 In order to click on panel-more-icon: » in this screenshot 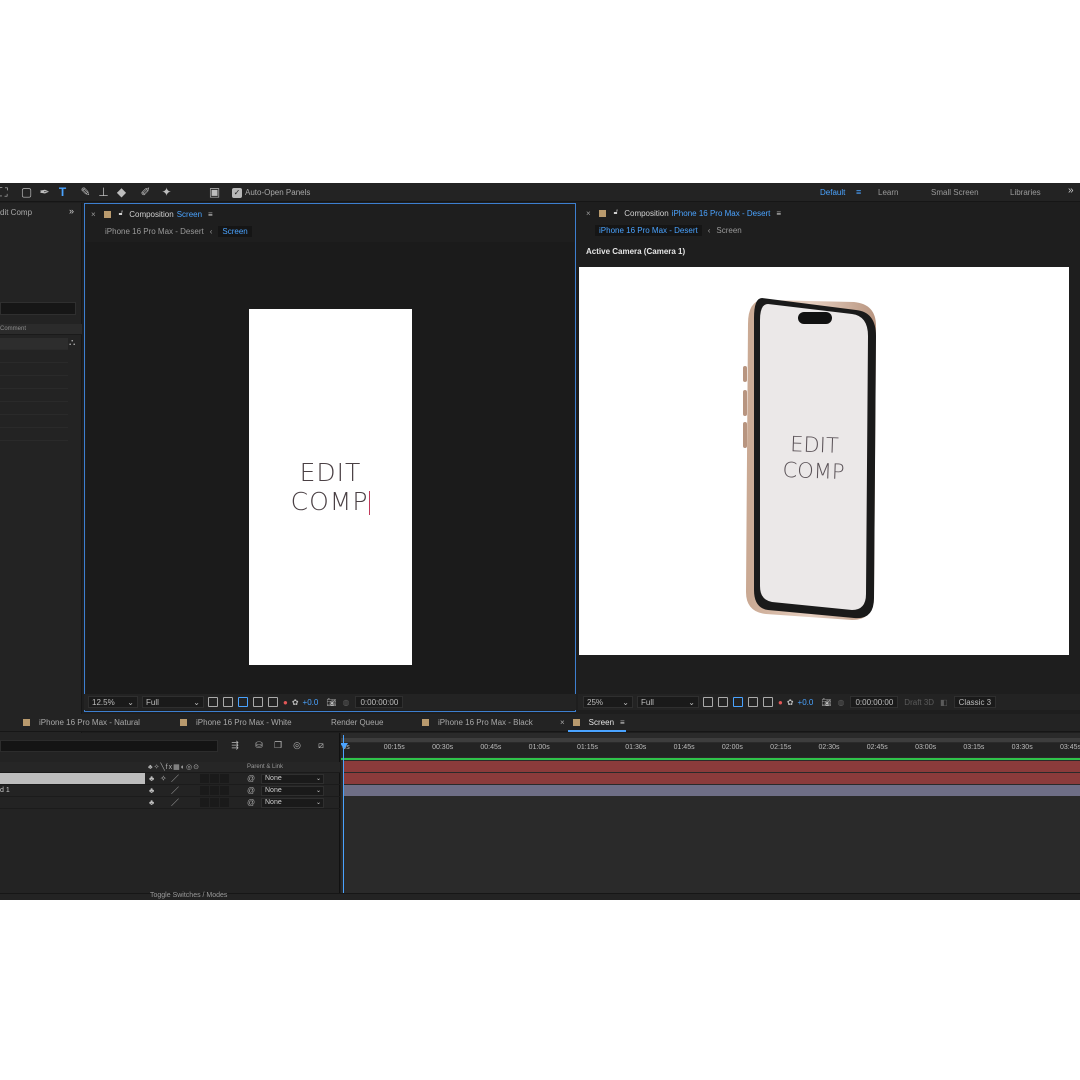, I will do `click(71, 211)`.